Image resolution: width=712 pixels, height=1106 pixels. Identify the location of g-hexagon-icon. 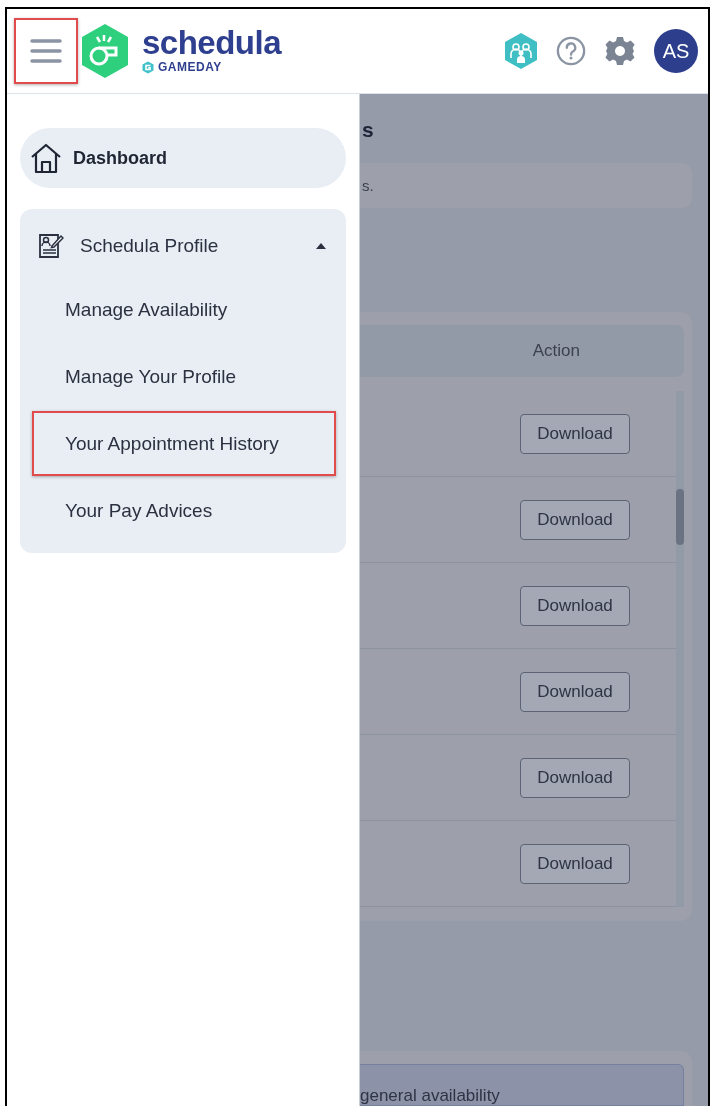
(148, 67).